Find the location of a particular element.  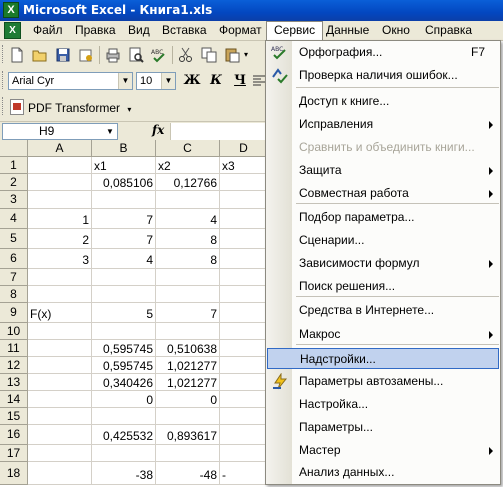

row-header: 3 is located at coordinates (14, 200).